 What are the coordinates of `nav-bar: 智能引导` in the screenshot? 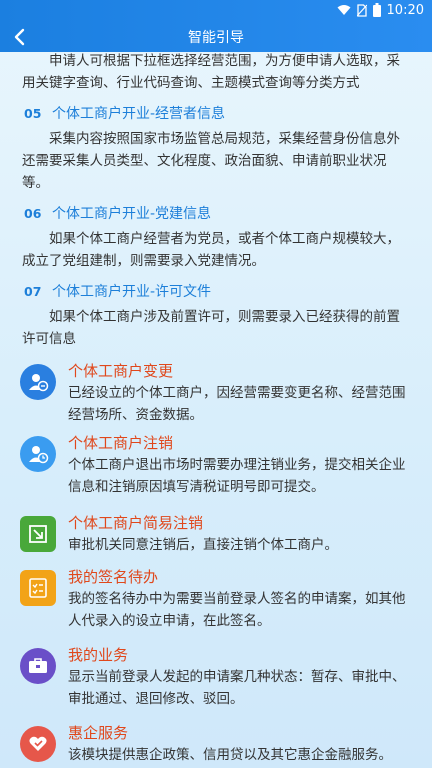 It's located at (216, 37).